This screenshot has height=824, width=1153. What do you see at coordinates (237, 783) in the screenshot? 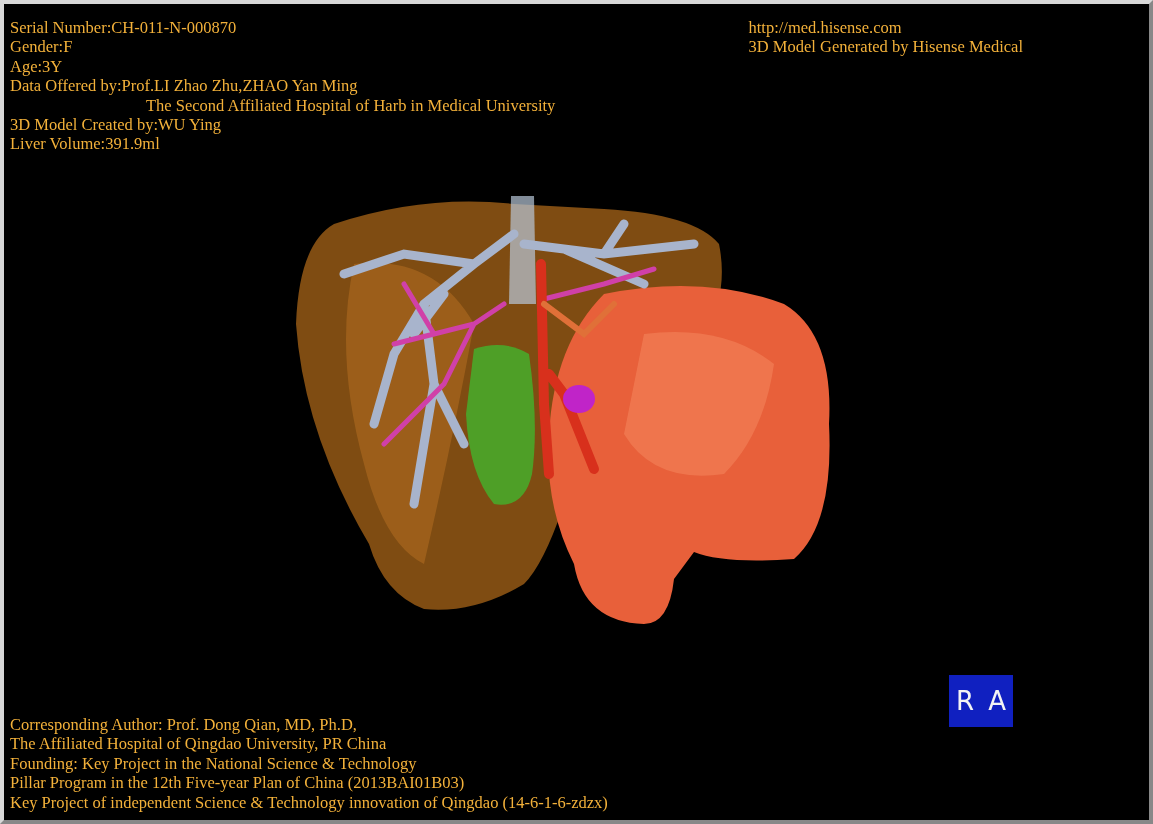
I see `credit-text: Pillar Program in the 12th Five-year Plan of China (2013BAI01B03)` at bounding box center [237, 783].